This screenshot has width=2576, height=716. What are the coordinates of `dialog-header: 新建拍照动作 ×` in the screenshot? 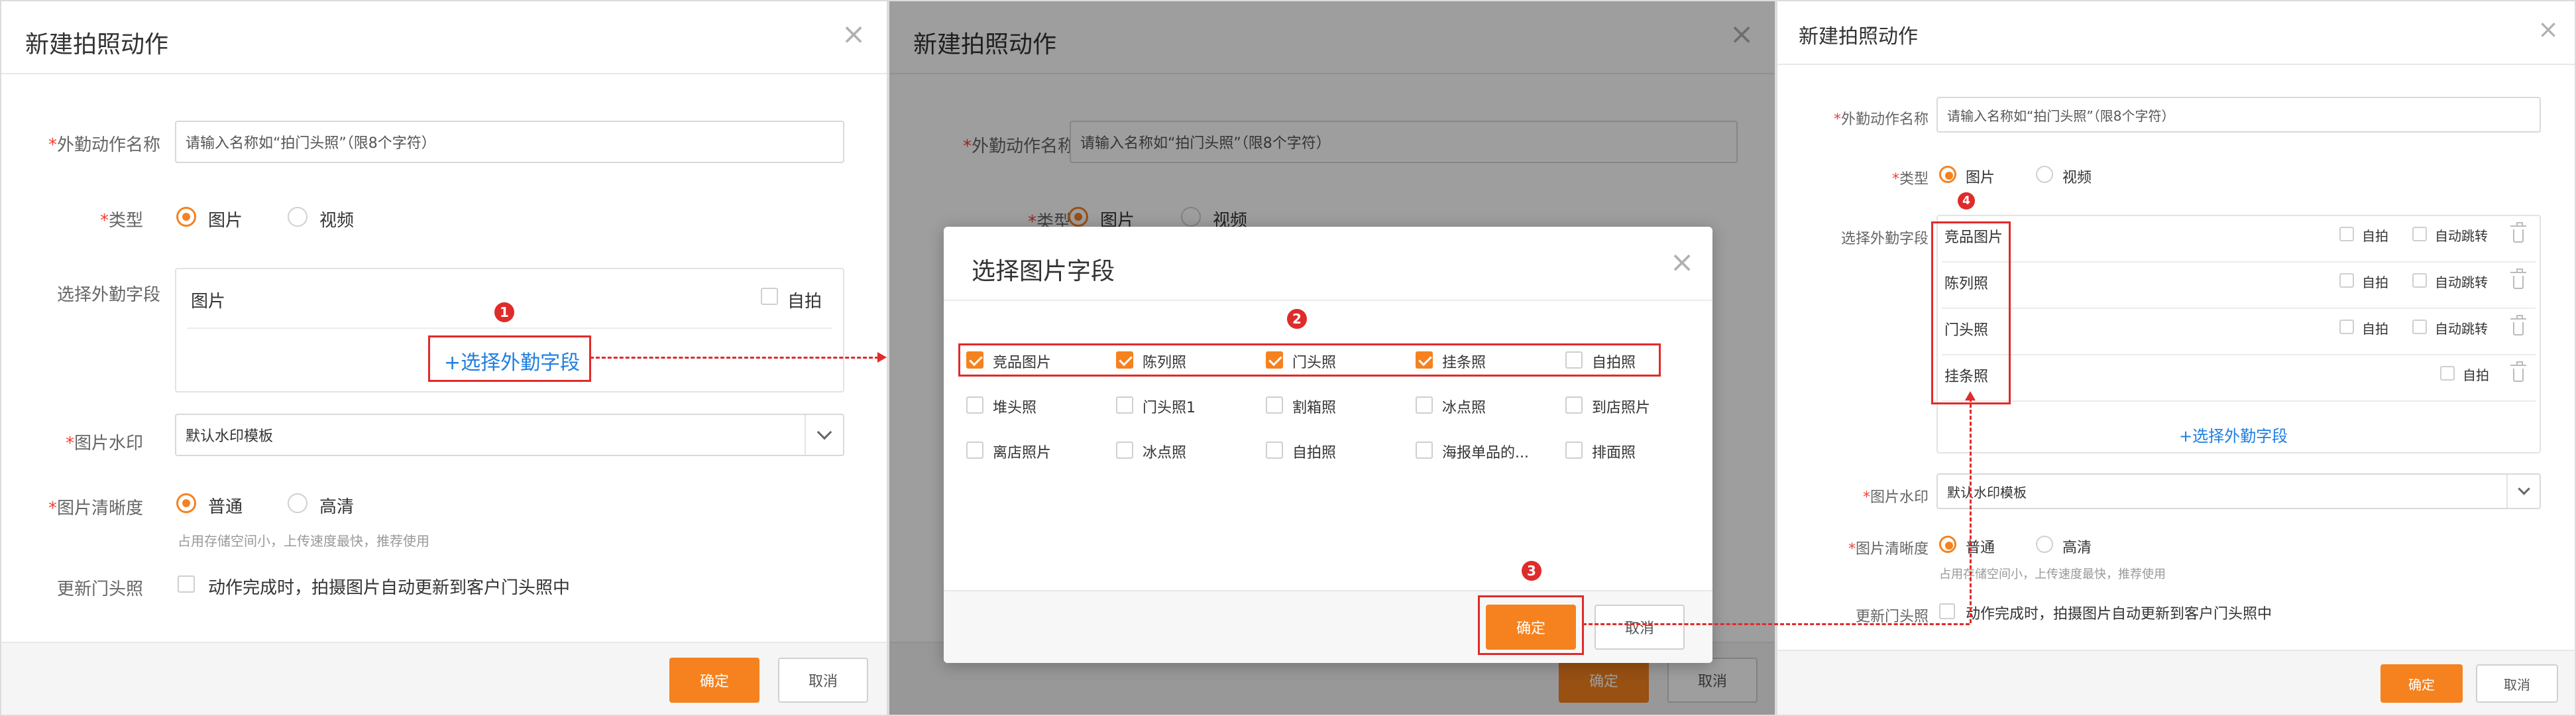 It's located at (2176, 33).